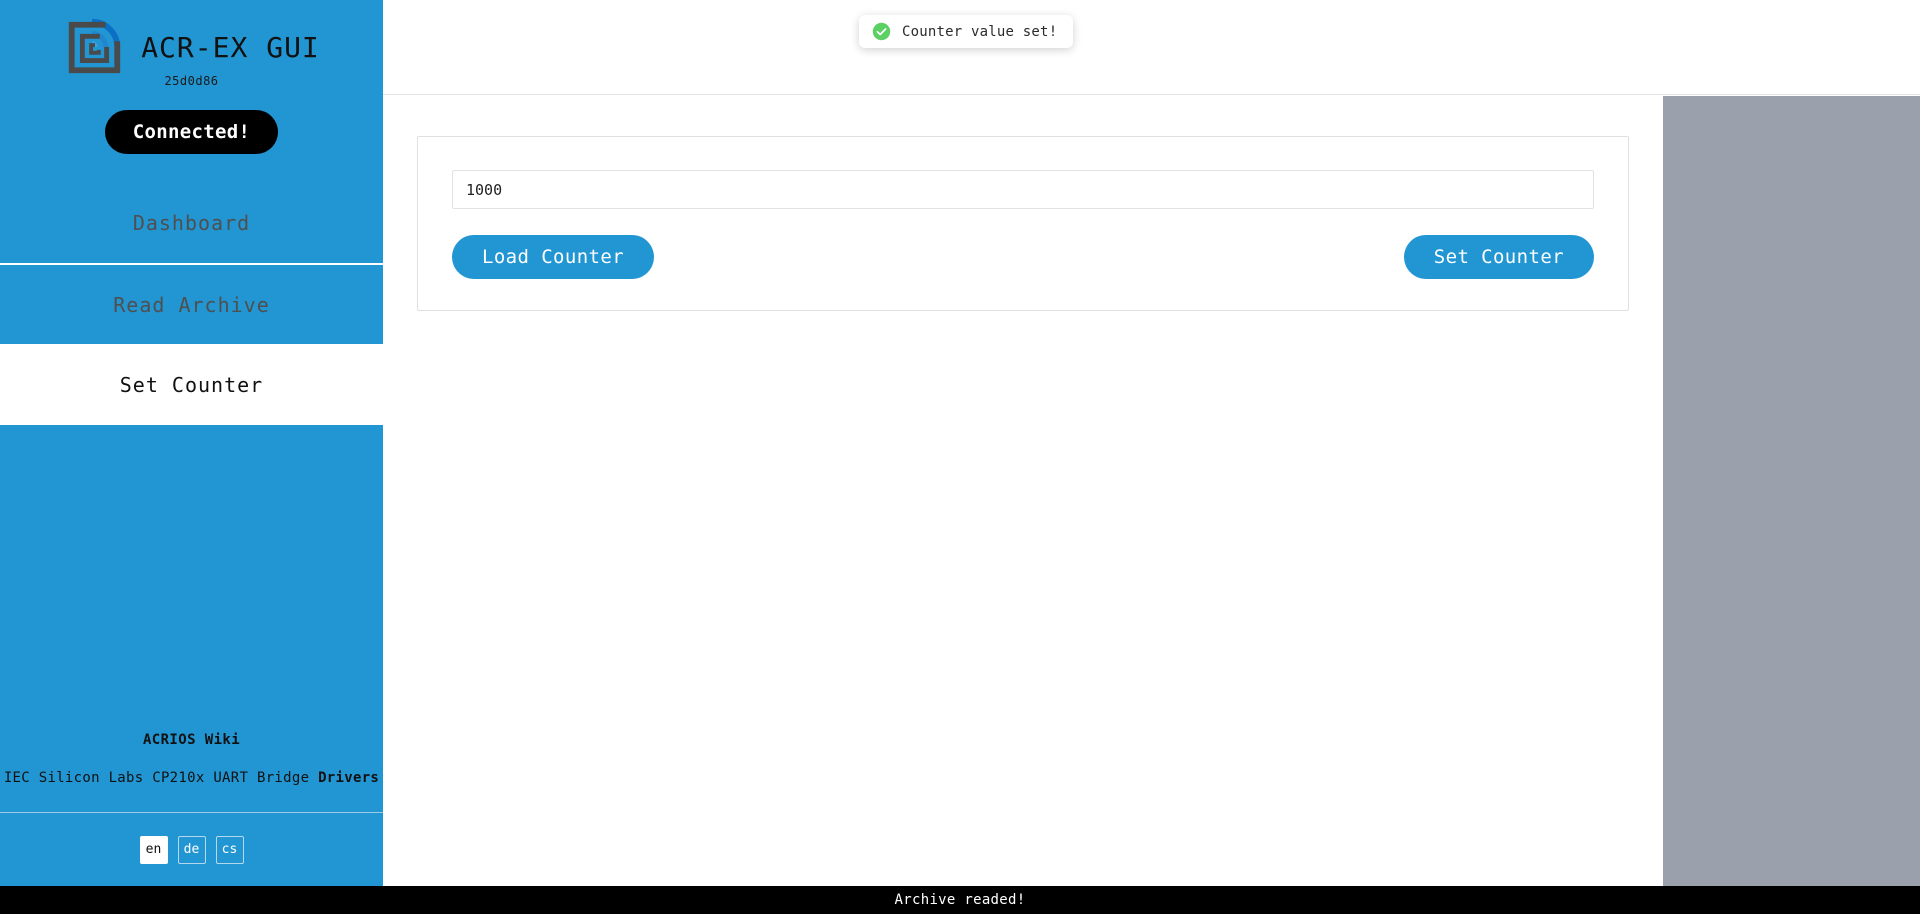 This screenshot has width=1920, height=914. Describe the element at coordinates (230, 47) in the screenshot. I see `app-title: ACR-EX GUI` at that location.